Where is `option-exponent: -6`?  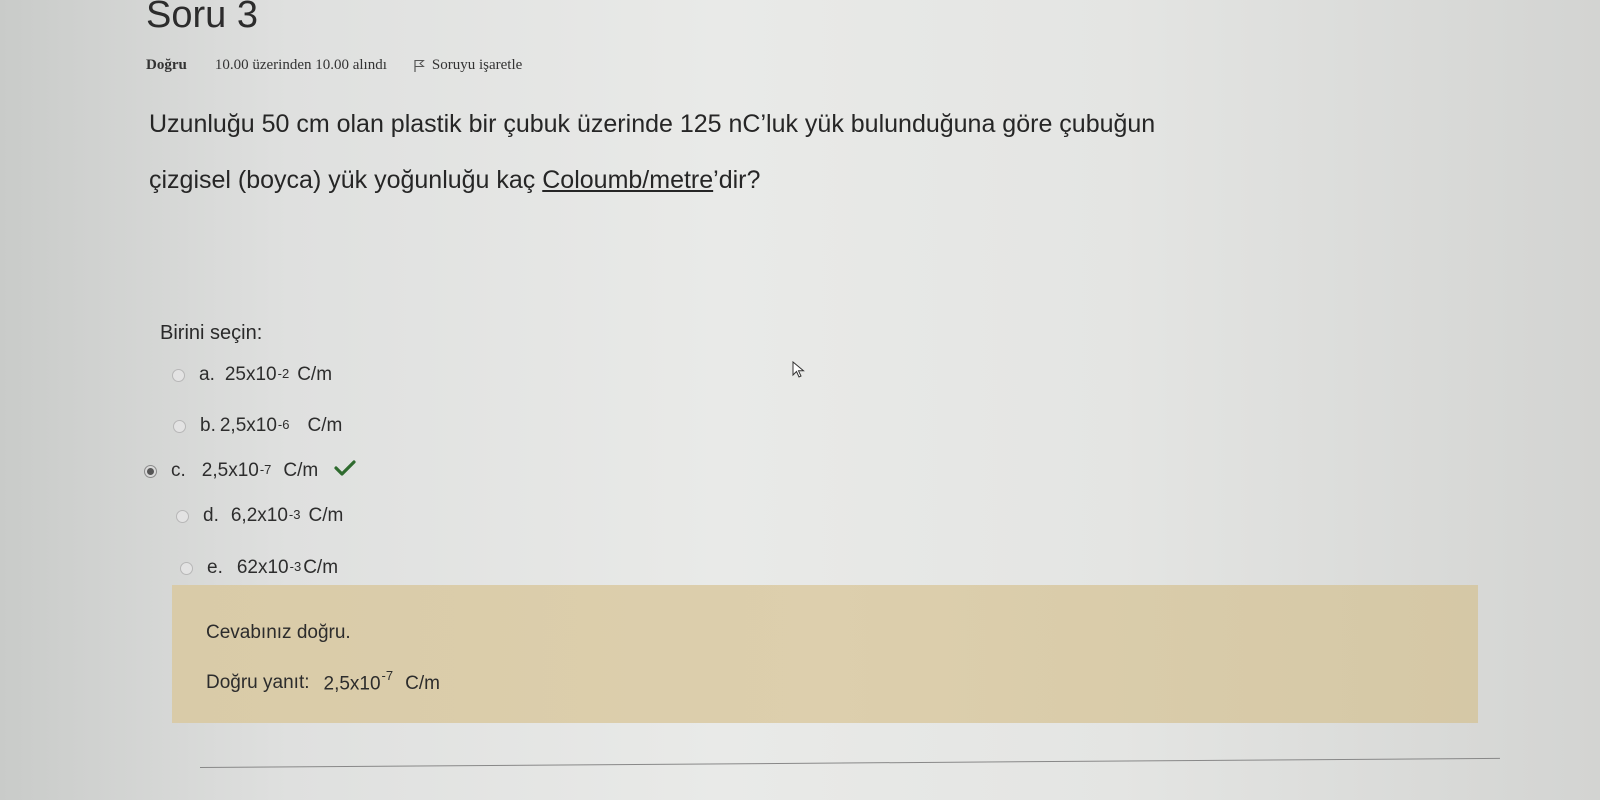 option-exponent: -6 is located at coordinates (283, 424).